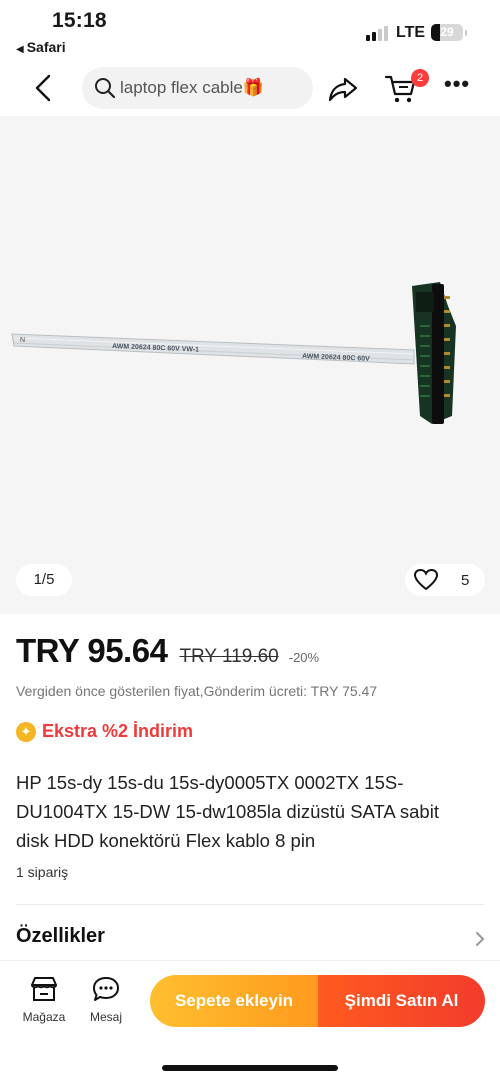  What do you see at coordinates (26, 731) in the screenshot?
I see `coupon-icon: ✦` at bounding box center [26, 731].